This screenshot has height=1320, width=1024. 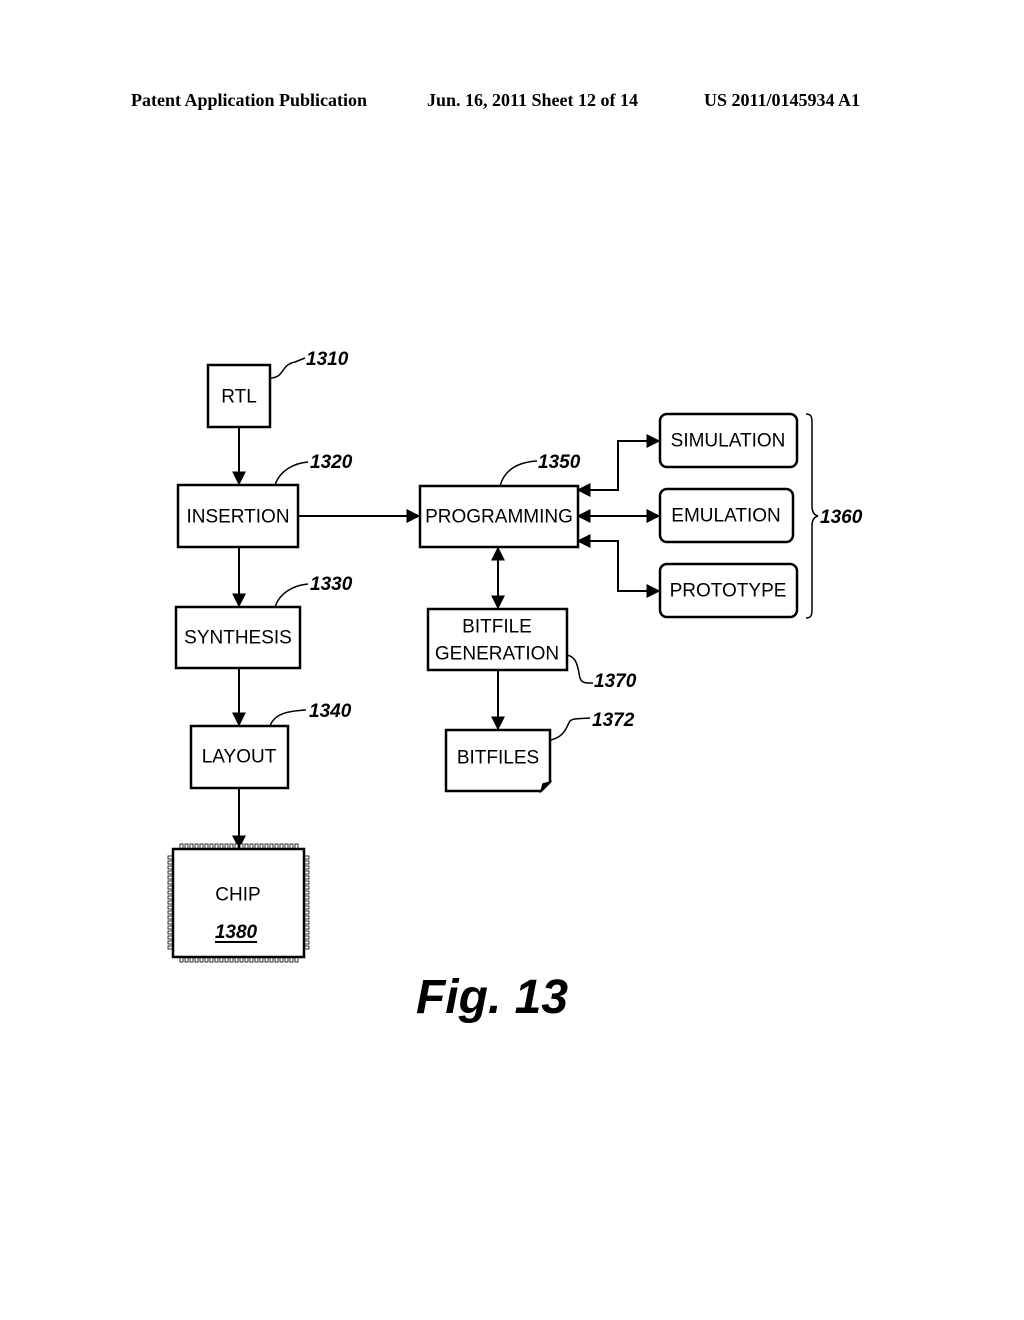 What do you see at coordinates (327, 359) in the screenshot?
I see `ref-1310: 1310` at bounding box center [327, 359].